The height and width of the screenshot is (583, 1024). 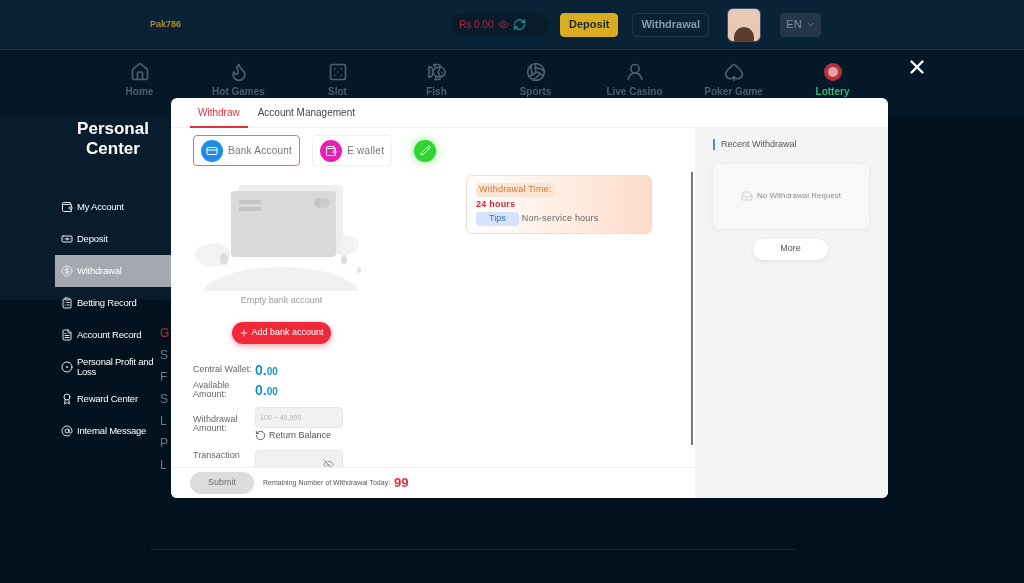 I want to click on page-title: Personal Center, so click(x=113, y=139).